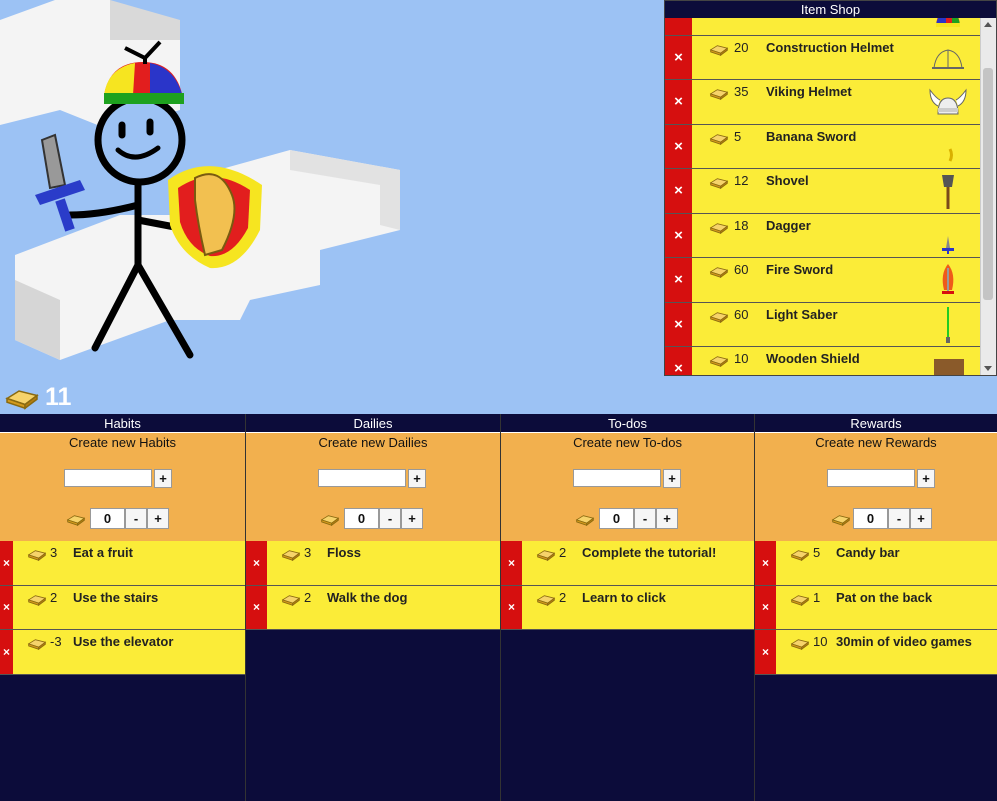  I want to click on rewards-increment-button: +, so click(921, 518).